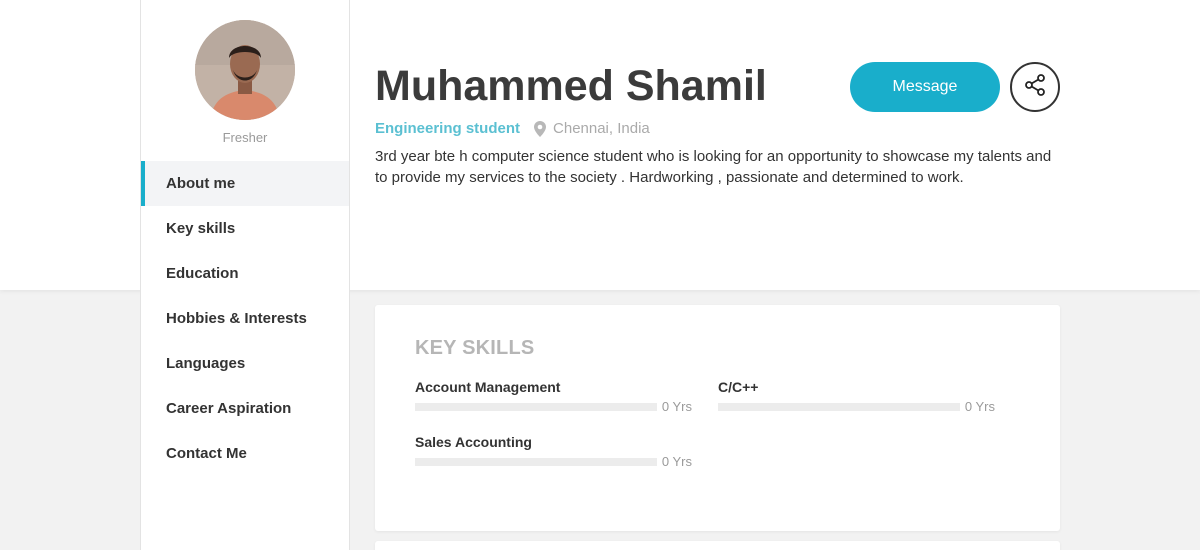 This screenshot has height=550, width=1200. Describe the element at coordinates (448, 128) in the screenshot. I see `profile-role: Engineering student` at that location.